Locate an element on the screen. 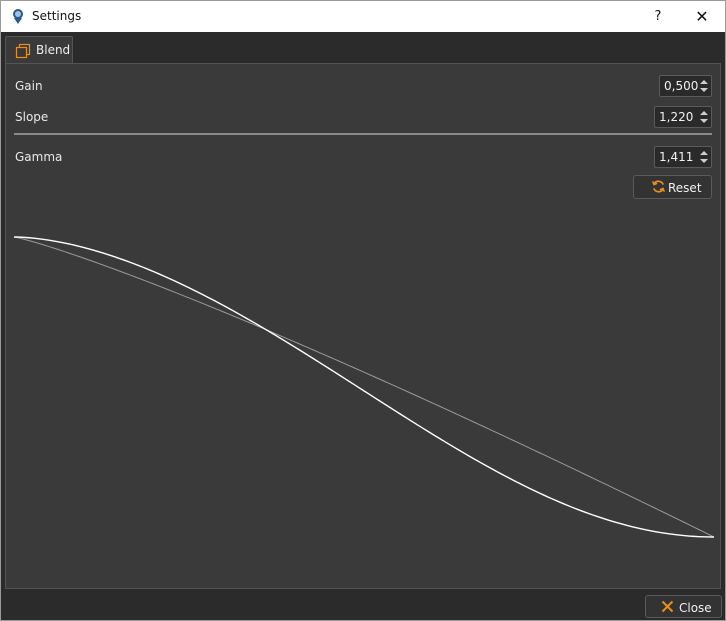  slope-value: 1,220 is located at coordinates (676, 117).